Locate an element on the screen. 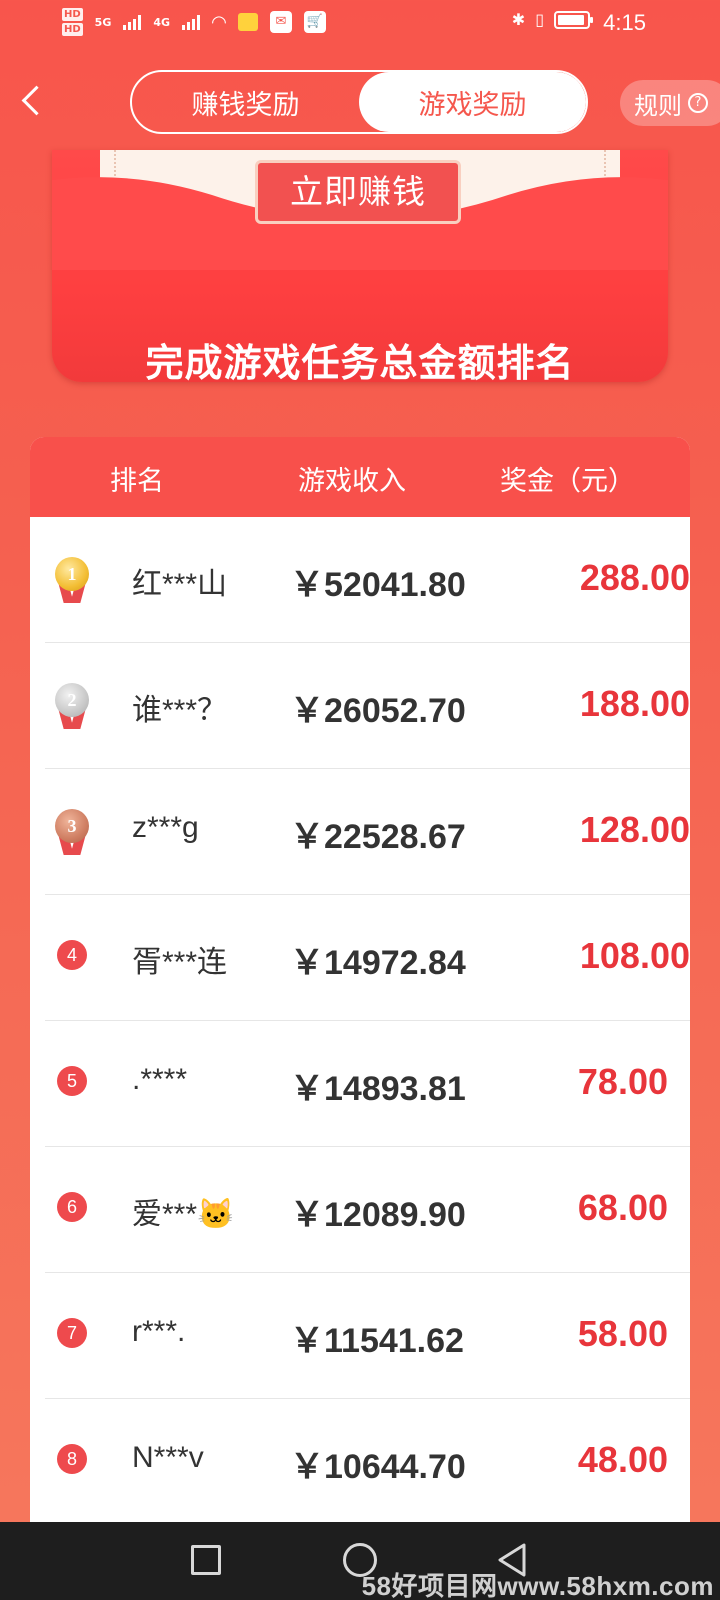 This screenshot has height=1600, width=720. rank-badge: 8 is located at coordinates (72, 1459).